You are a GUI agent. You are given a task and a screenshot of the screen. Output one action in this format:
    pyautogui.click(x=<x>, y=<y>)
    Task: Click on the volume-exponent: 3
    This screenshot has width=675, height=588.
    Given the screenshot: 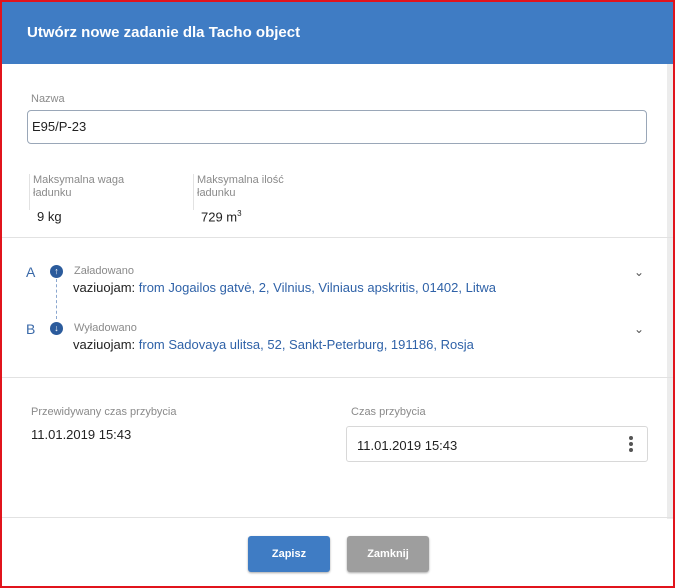 What is the action you would take?
    pyautogui.click(x=239, y=213)
    